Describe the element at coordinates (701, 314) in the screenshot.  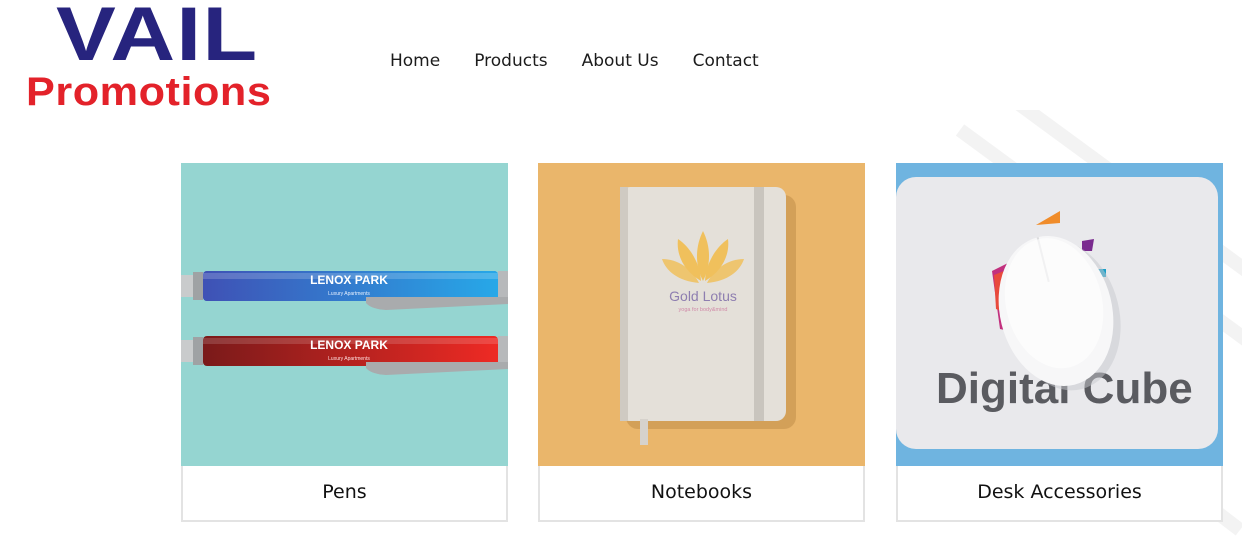
I see `notebook-image: Gold Lotus yoga for body&mind` at that location.